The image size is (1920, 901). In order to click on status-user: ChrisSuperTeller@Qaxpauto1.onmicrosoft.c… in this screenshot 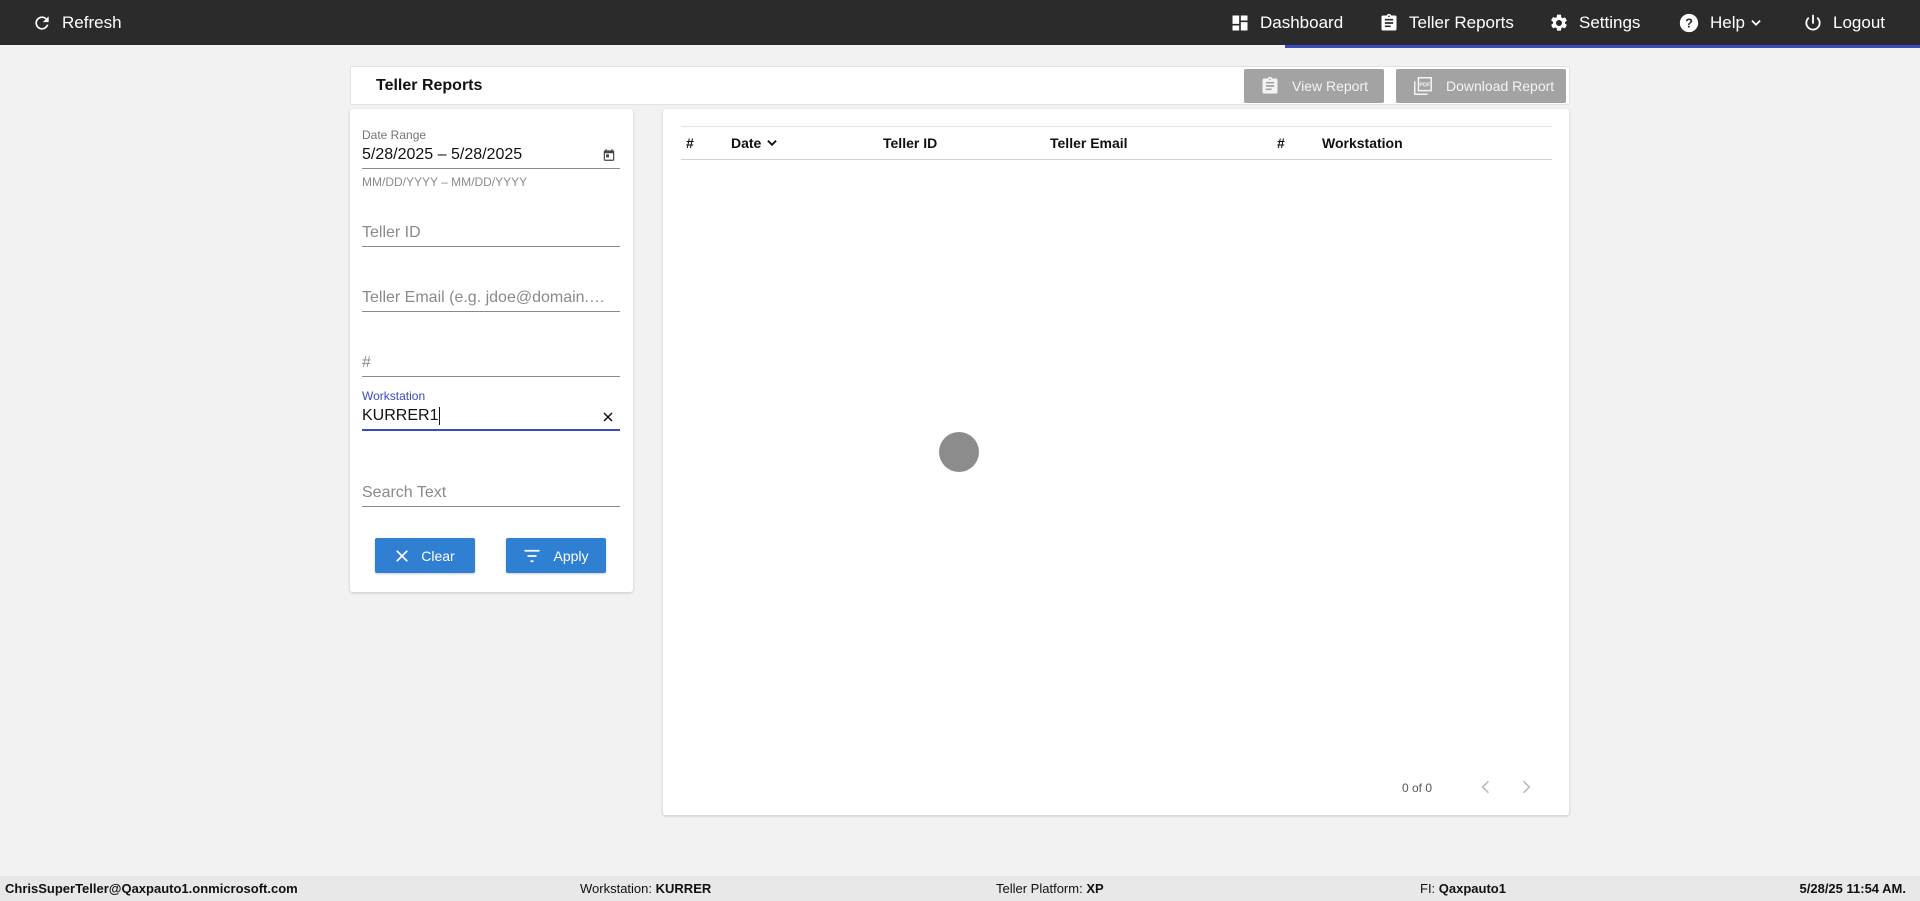, I will do `click(151, 888)`.